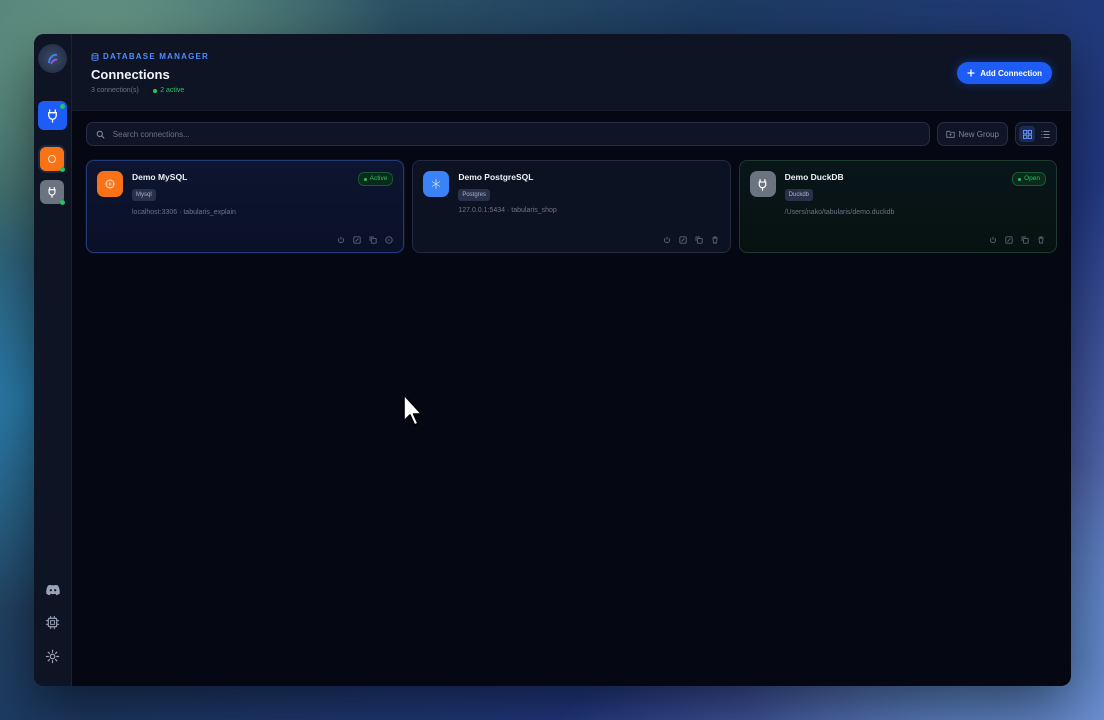 The width and height of the screenshot is (1104, 720). Describe the element at coordinates (1032, 178) in the screenshot. I see `status-label: Open` at that location.